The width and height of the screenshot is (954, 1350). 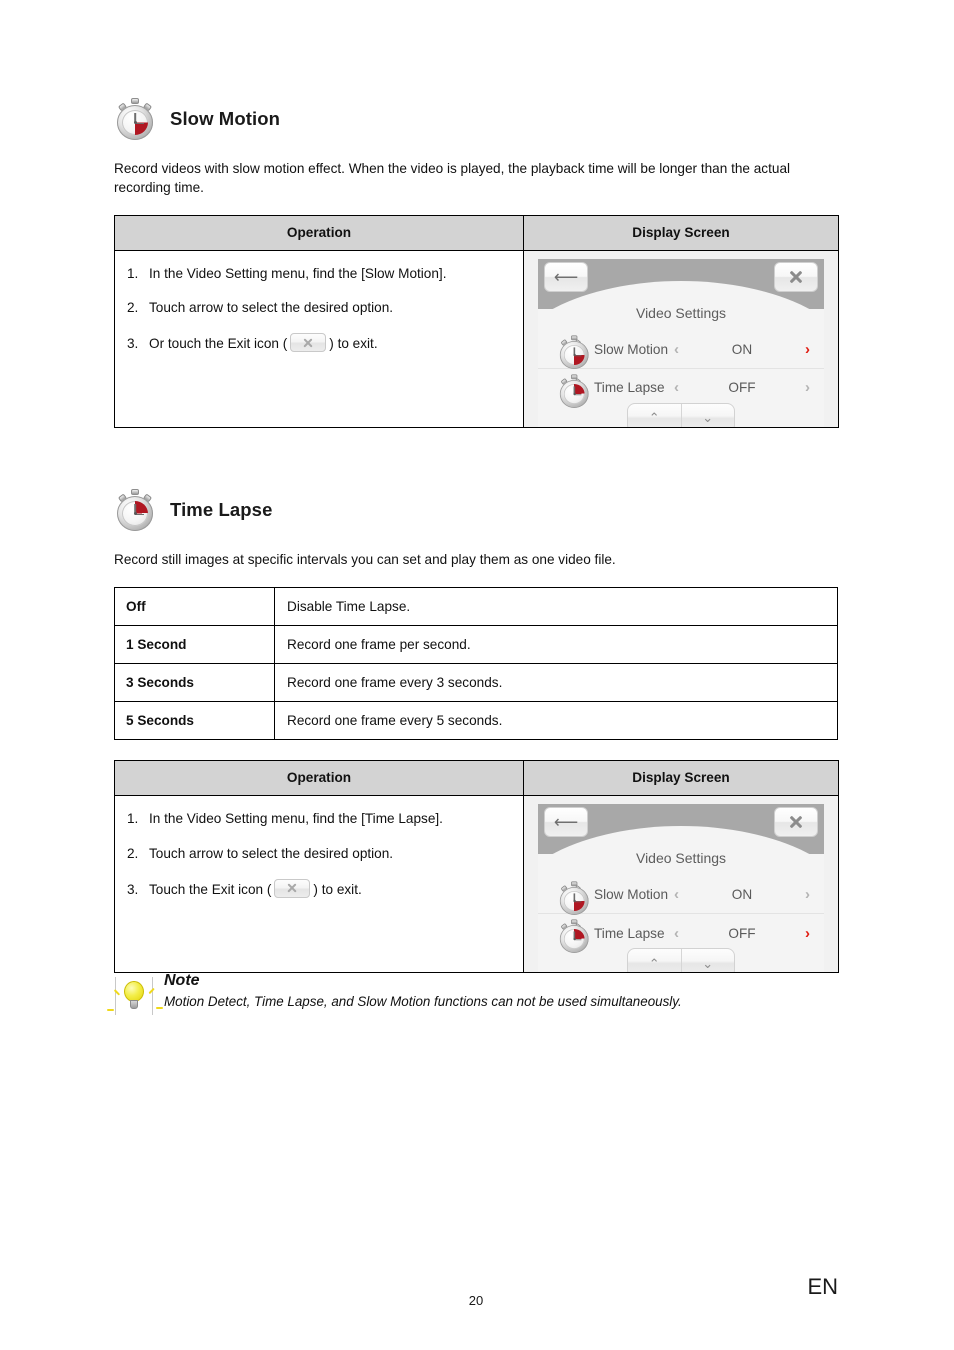 I want to click on table-row: 1 Second Record one frame per second., so click(x=476, y=645).